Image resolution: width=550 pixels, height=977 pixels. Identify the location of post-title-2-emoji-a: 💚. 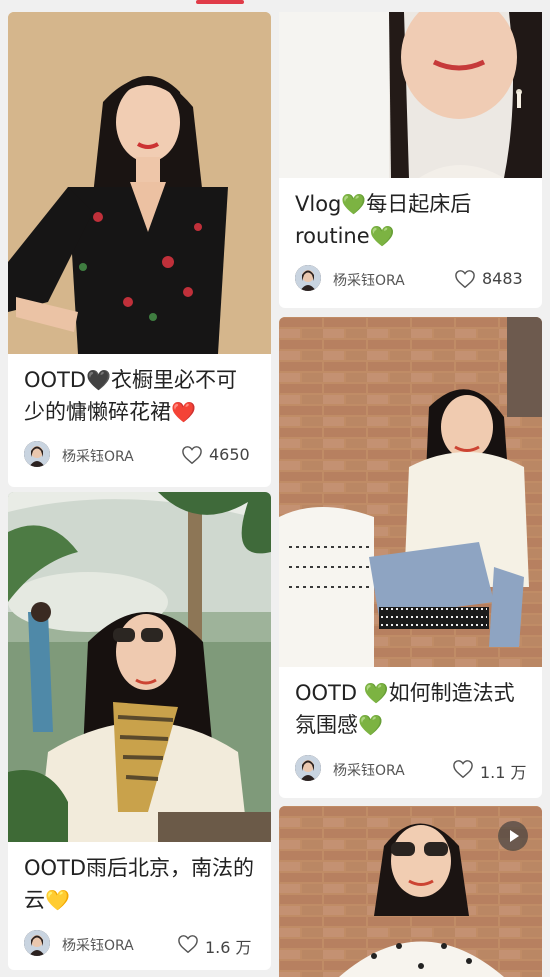
(354, 204).